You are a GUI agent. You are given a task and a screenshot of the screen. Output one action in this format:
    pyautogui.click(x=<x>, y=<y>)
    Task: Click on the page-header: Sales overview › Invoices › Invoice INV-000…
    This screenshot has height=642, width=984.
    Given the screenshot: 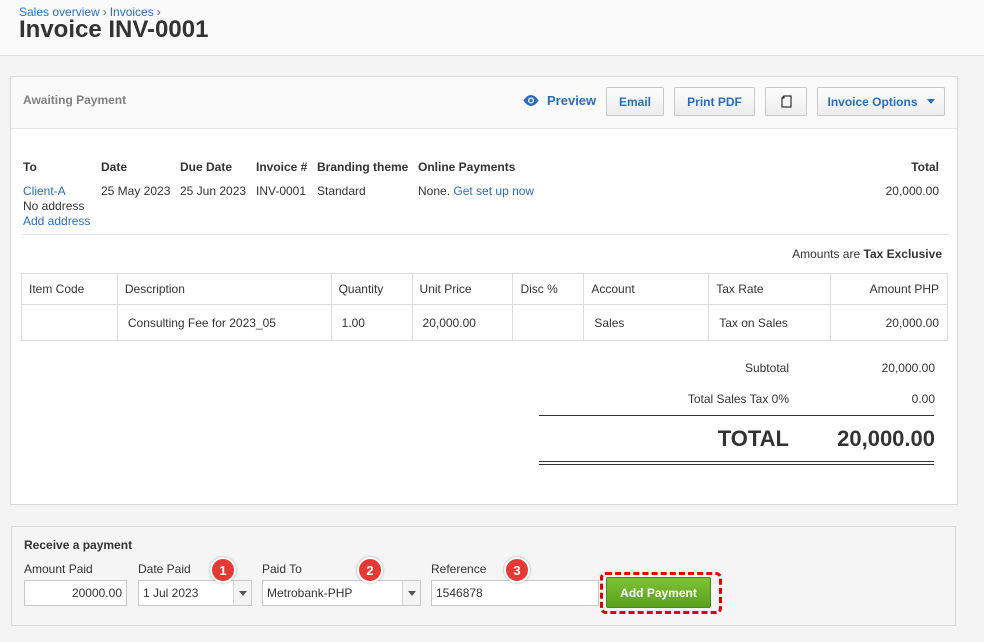 What is the action you would take?
    pyautogui.click(x=492, y=28)
    